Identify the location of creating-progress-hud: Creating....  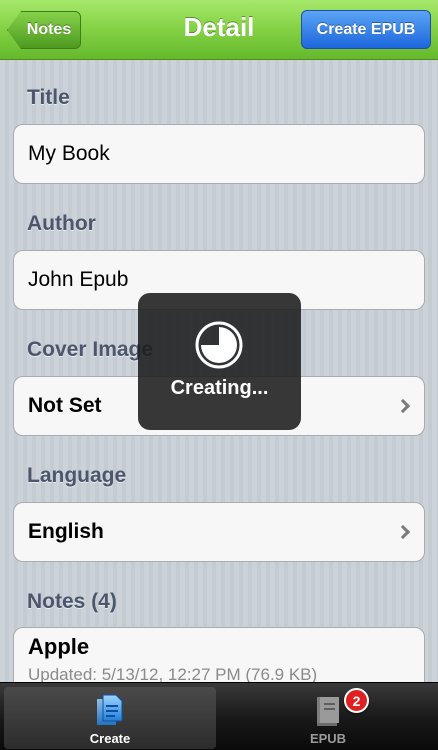
(219, 361).